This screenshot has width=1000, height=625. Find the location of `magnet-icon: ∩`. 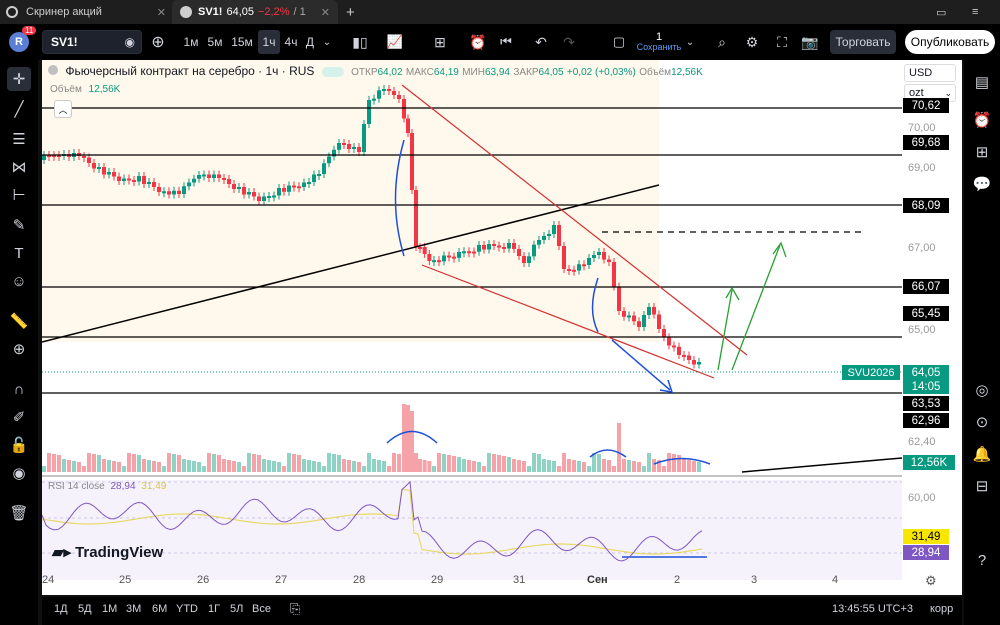

magnet-icon: ∩ is located at coordinates (19, 389).